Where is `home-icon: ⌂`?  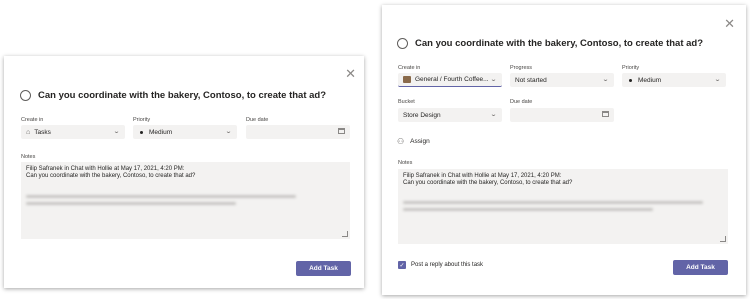 home-icon: ⌂ is located at coordinates (28, 132).